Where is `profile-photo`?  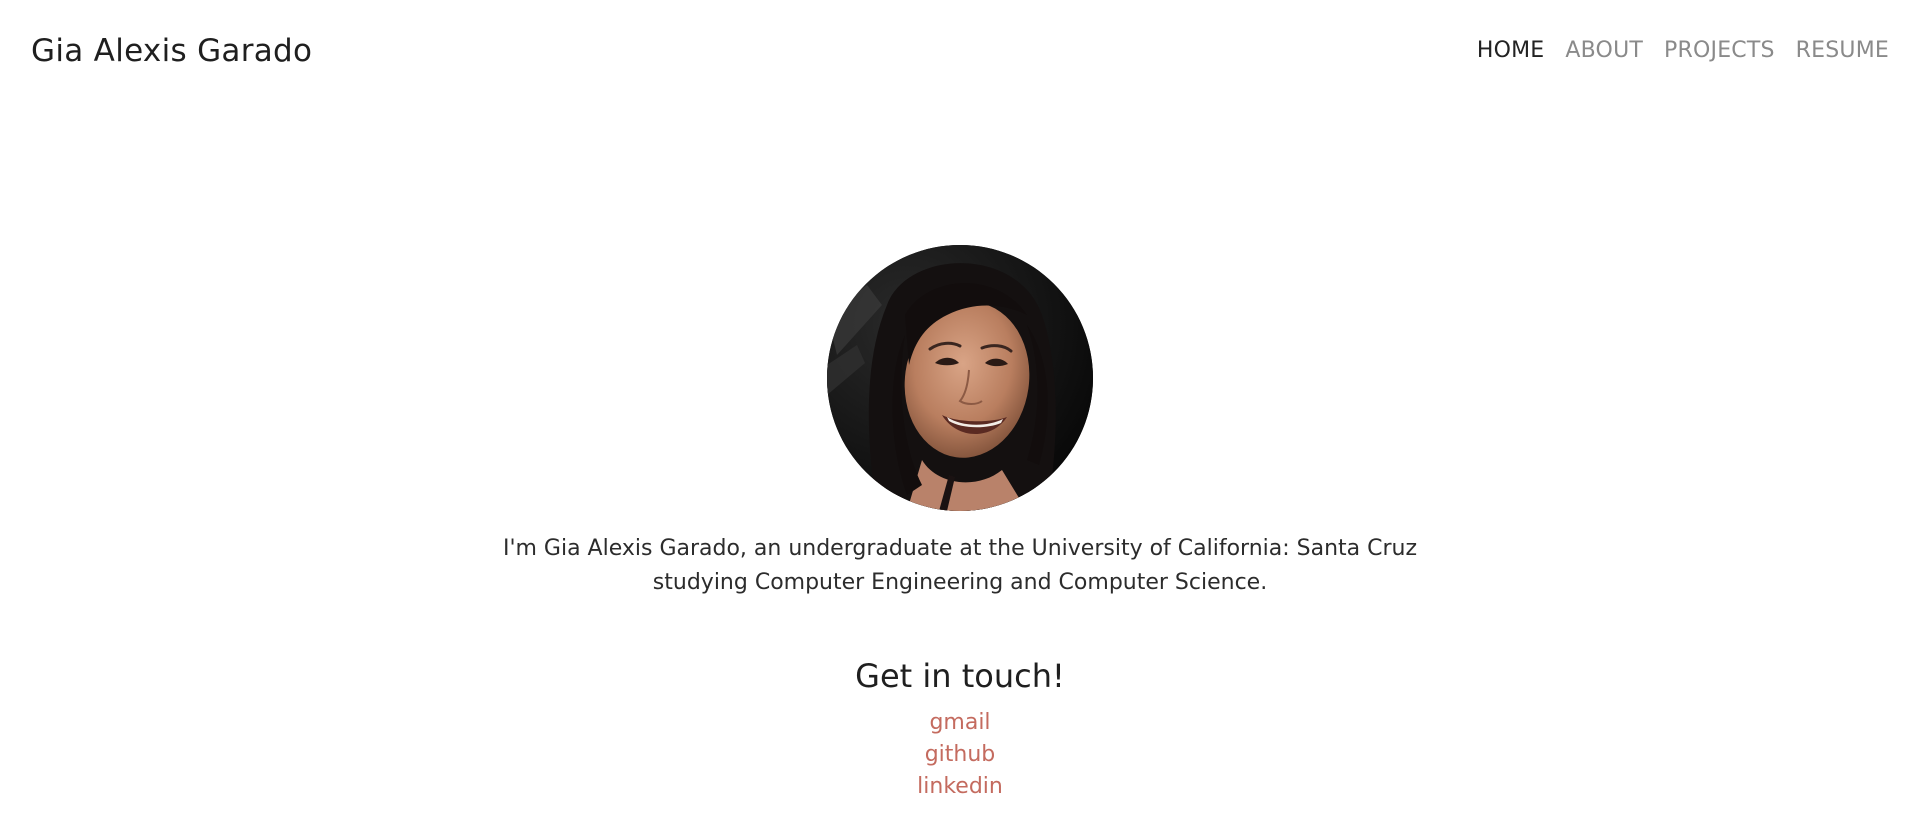 profile-photo is located at coordinates (960, 378).